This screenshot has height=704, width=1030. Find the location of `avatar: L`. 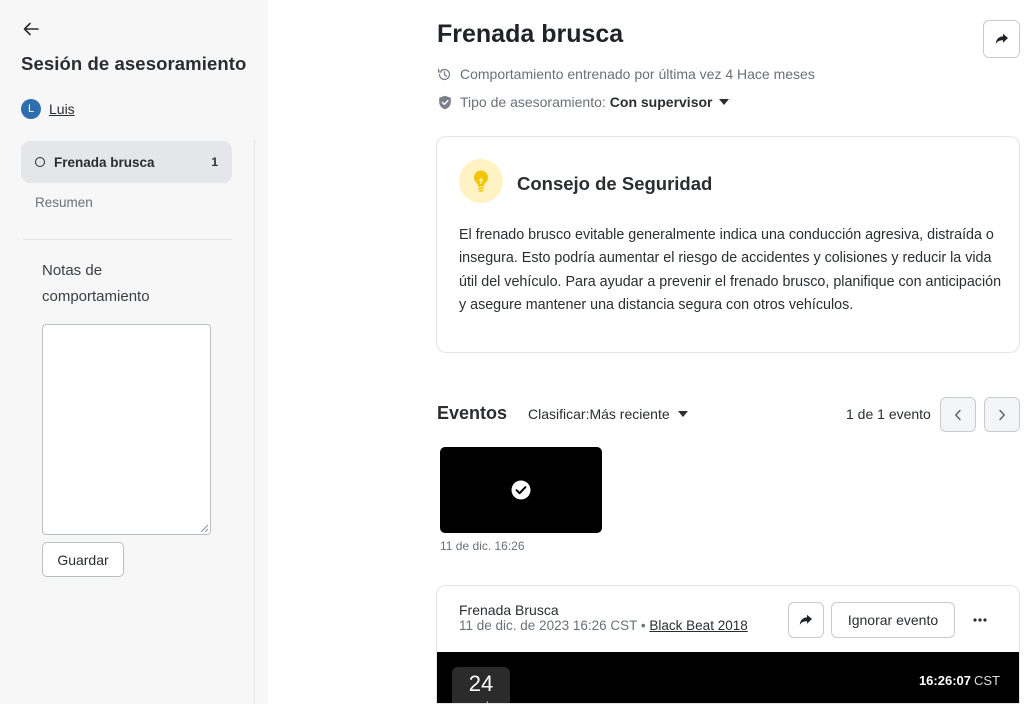

avatar: L is located at coordinates (31, 109).